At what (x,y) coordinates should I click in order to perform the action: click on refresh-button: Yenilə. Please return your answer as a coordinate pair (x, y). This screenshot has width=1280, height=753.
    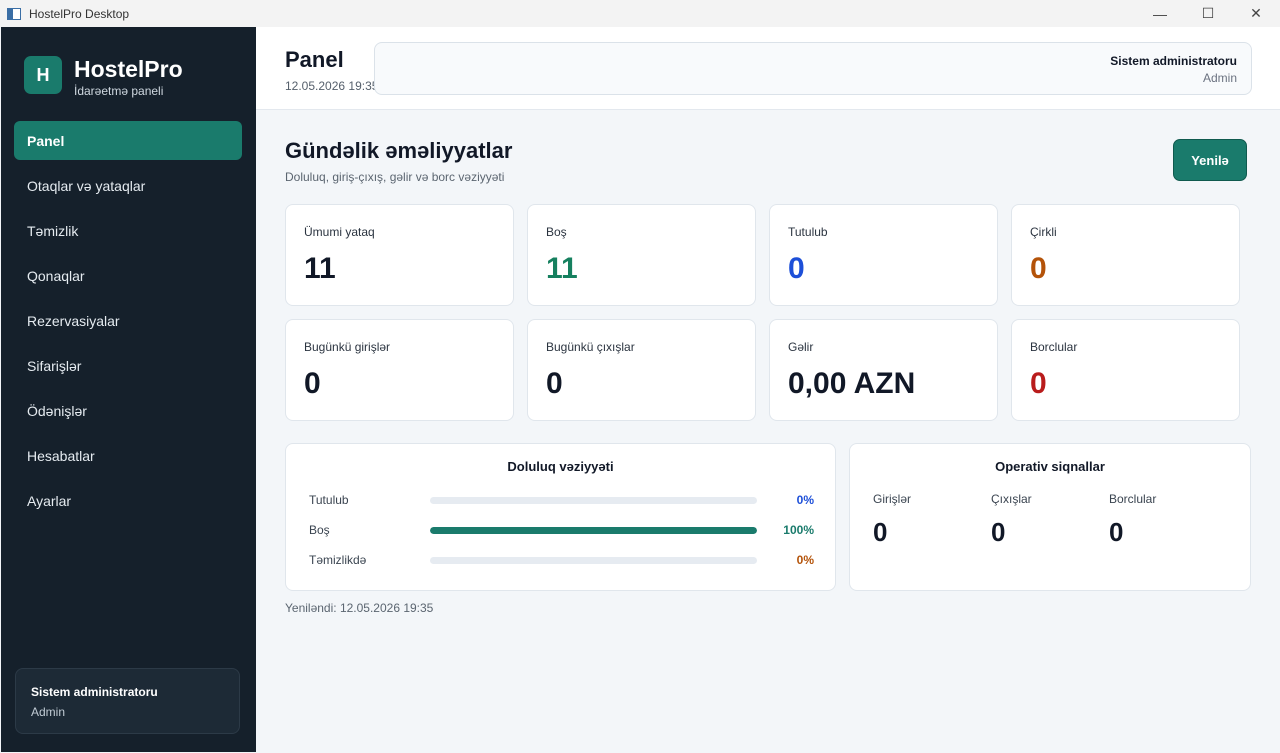
    Looking at the image, I should click on (1210, 160).